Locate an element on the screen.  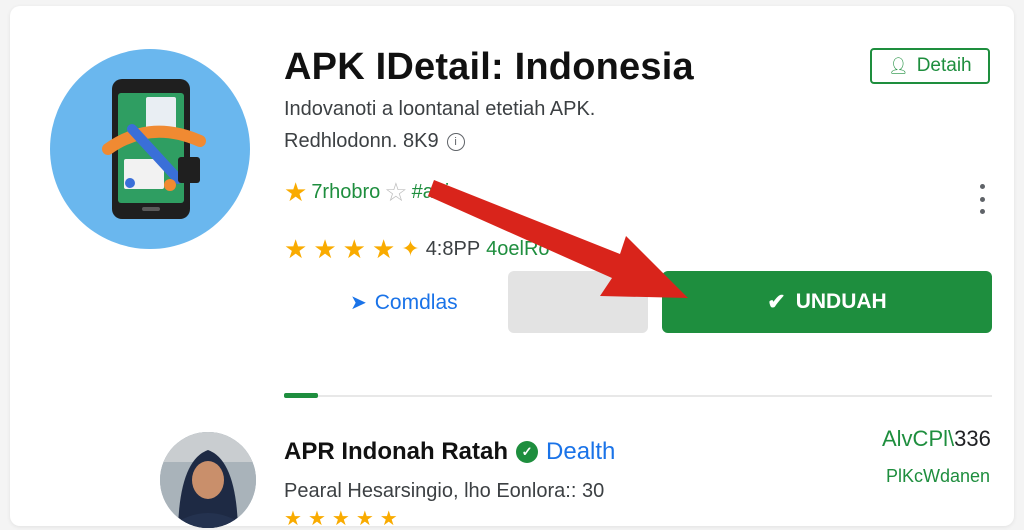
more-options-icon is located at coordinates (982, 199).